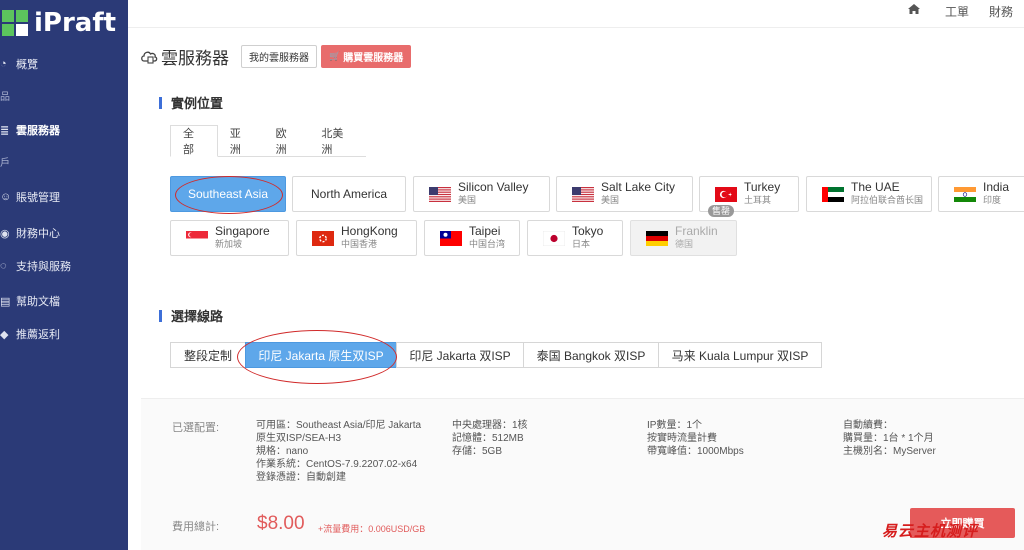  What do you see at coordinates (914, 9) in the screenshot?
I see `home-icon` at bounding box center [914, 9].